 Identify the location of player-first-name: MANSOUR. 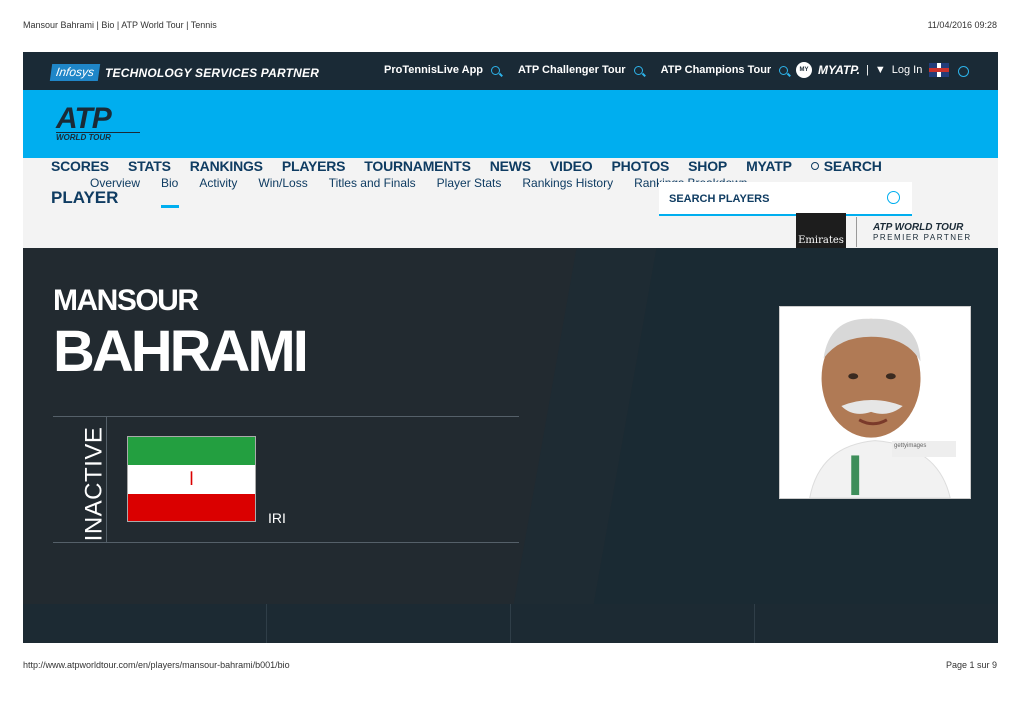
(126, 300).